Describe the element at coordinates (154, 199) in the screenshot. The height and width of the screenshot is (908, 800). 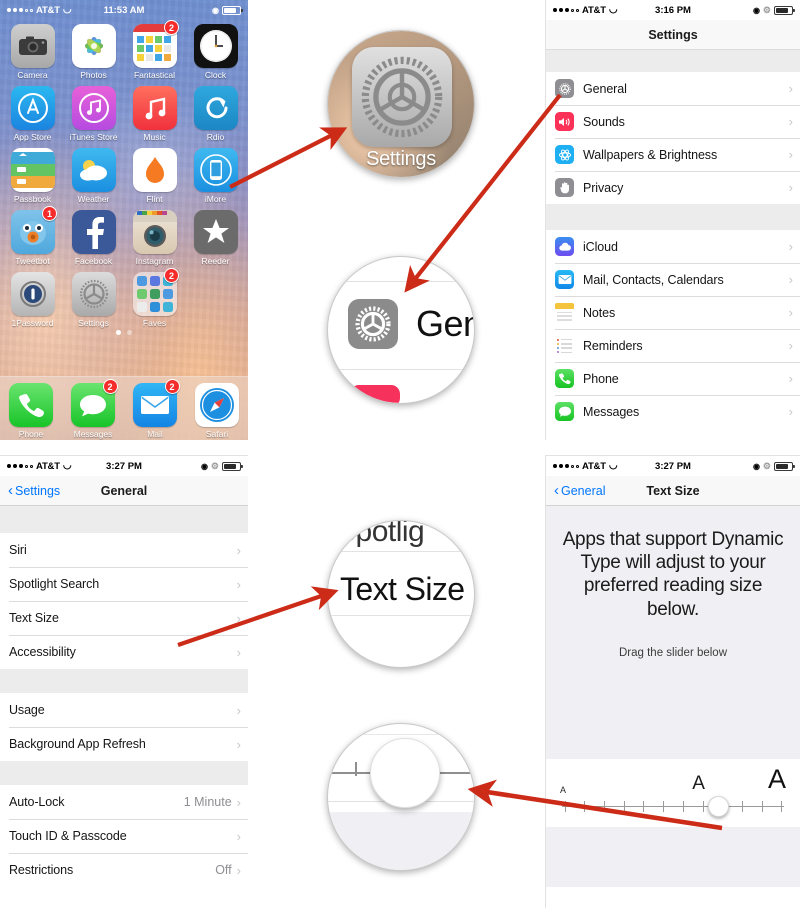
I see `app-label: Flint` at that location.